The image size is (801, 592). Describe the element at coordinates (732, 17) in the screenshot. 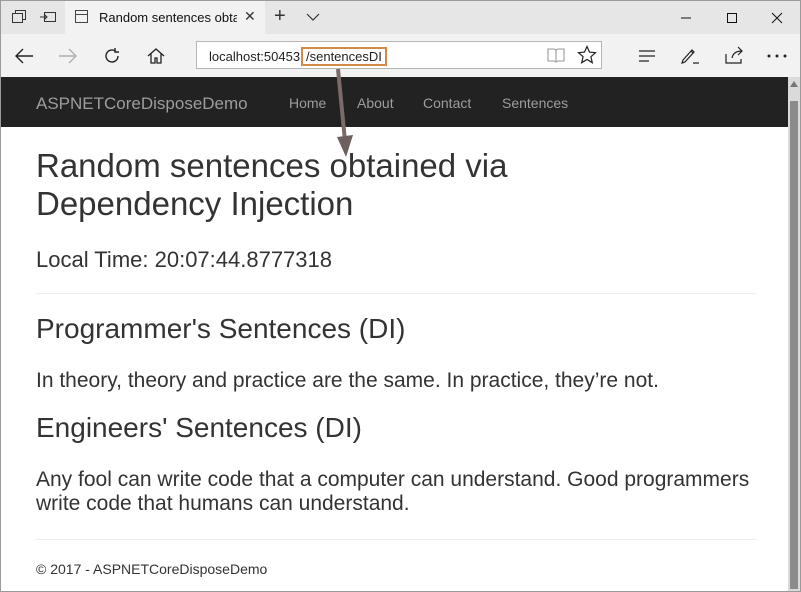

I see `maximize-icon` at that location.